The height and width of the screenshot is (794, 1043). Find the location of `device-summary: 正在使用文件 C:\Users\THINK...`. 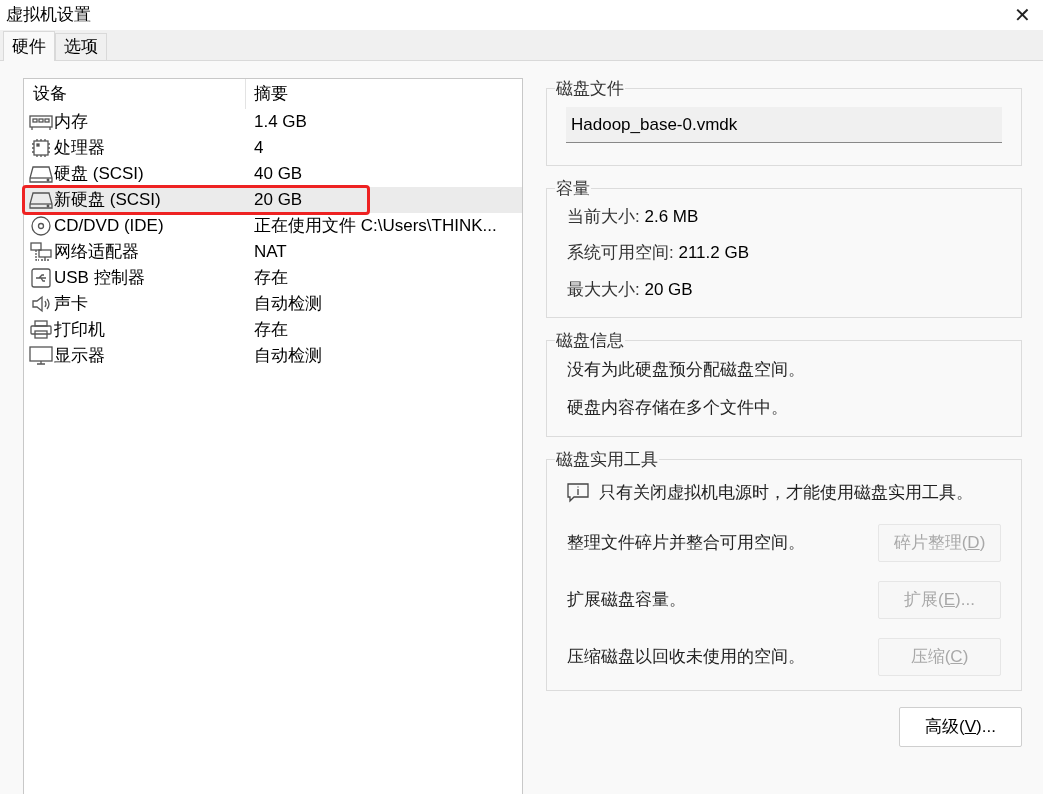

device-summary: 正在使用文件 C:\Users\THINK... is located at coordinates (375, 226).